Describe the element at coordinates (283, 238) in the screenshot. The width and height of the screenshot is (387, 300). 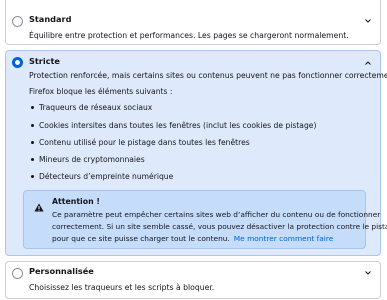
I see `learn-more-link: Me montrer comment faire` at that location.